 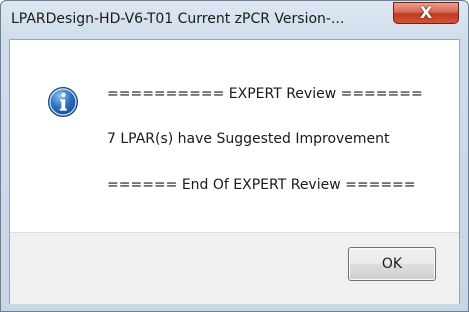 I want to click on ok-button: OK, so click(x=392, y=264).